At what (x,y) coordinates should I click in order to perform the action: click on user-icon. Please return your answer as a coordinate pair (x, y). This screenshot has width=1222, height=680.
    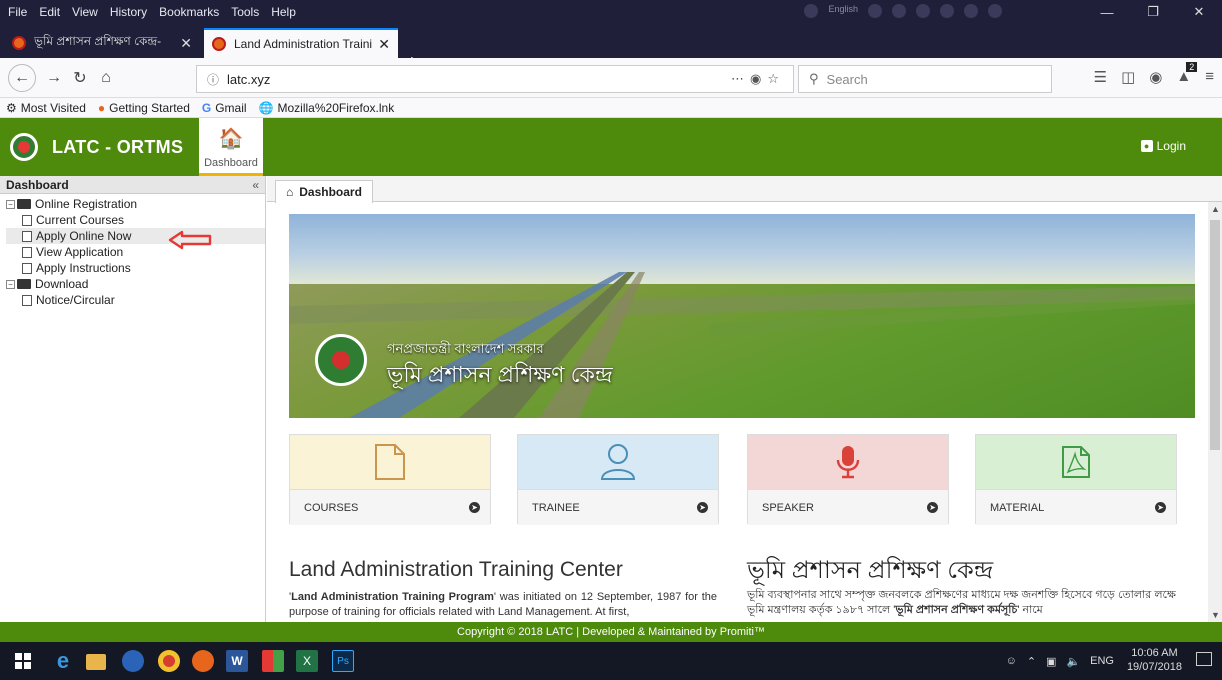
    Looking at the image, I should click on (618, 462).